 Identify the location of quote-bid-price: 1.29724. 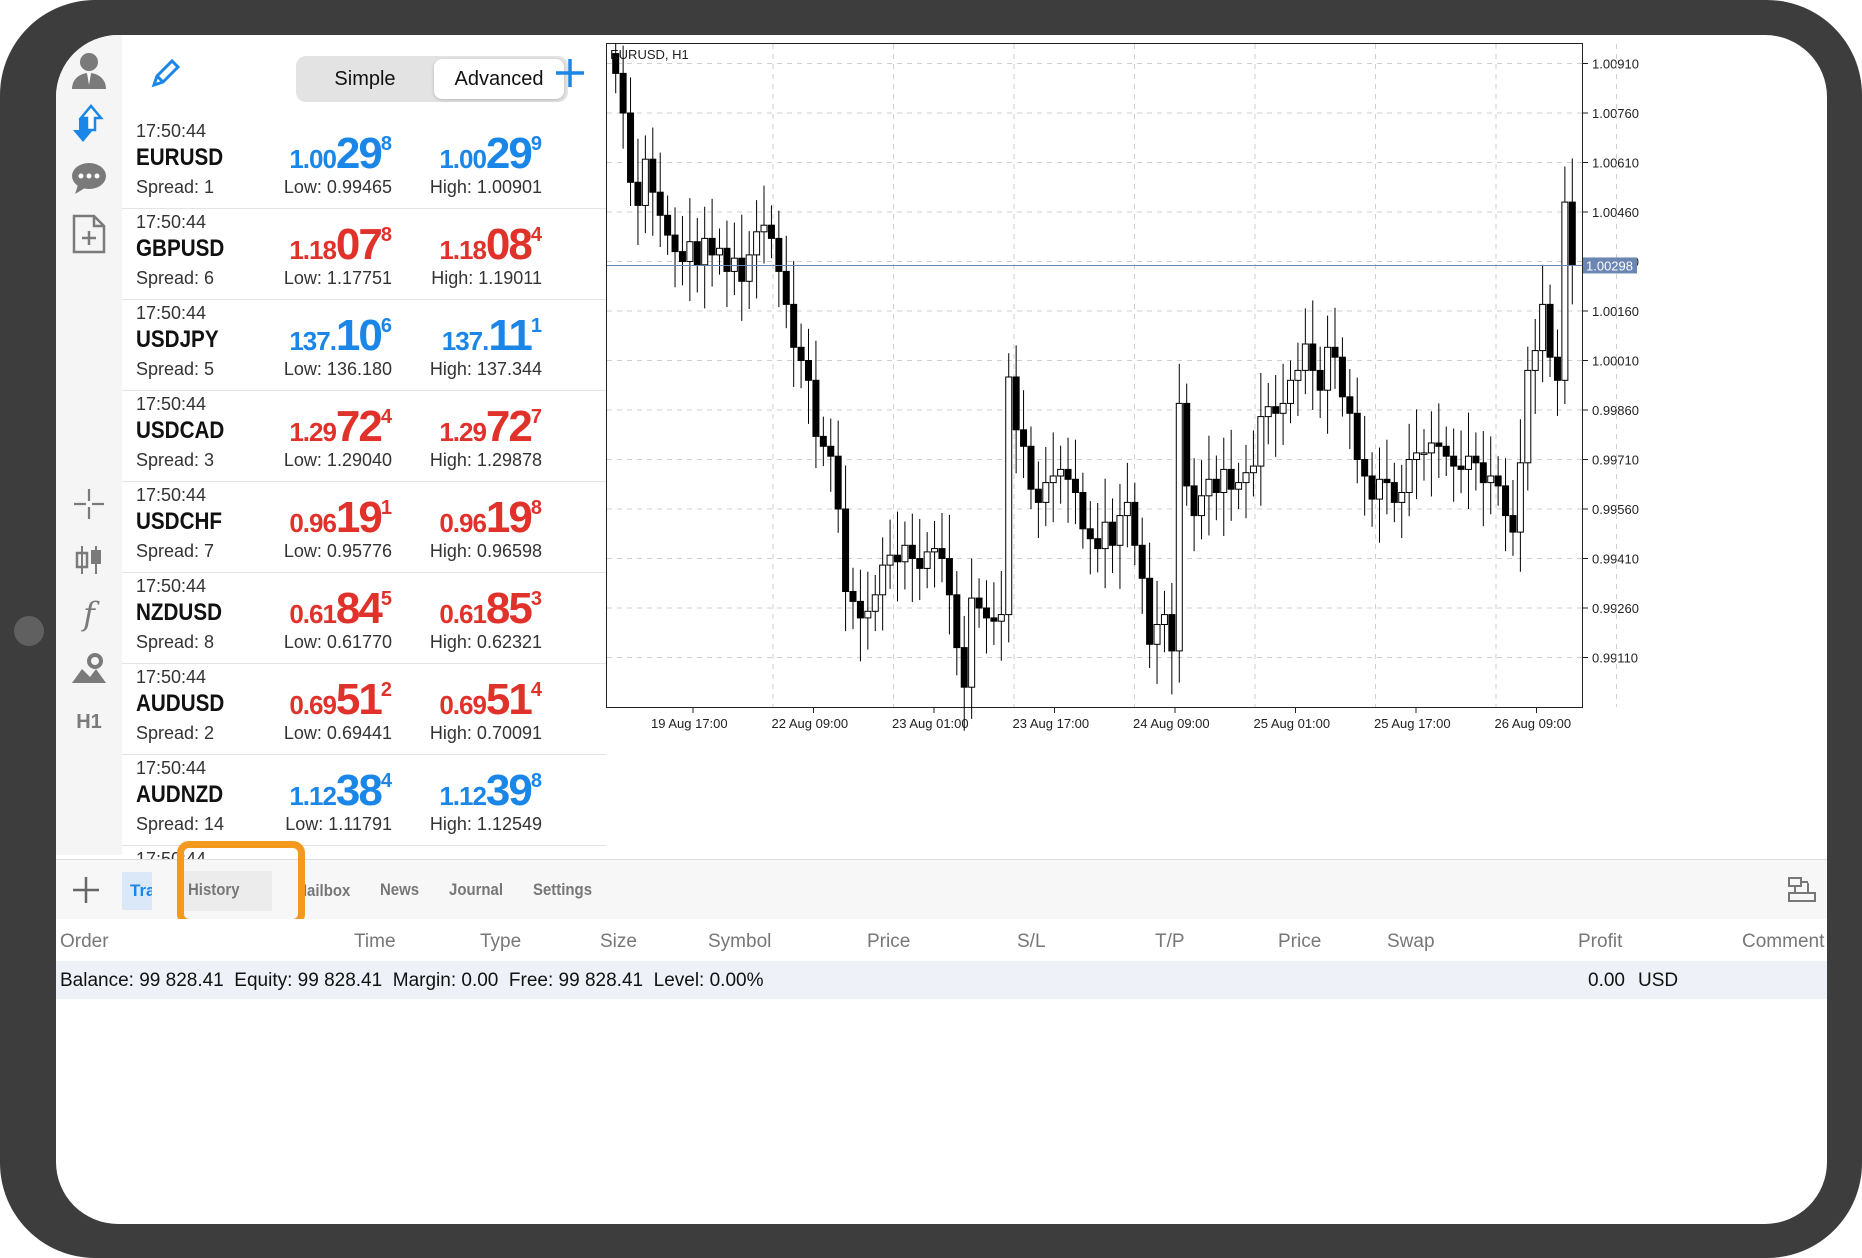
(312, 427).